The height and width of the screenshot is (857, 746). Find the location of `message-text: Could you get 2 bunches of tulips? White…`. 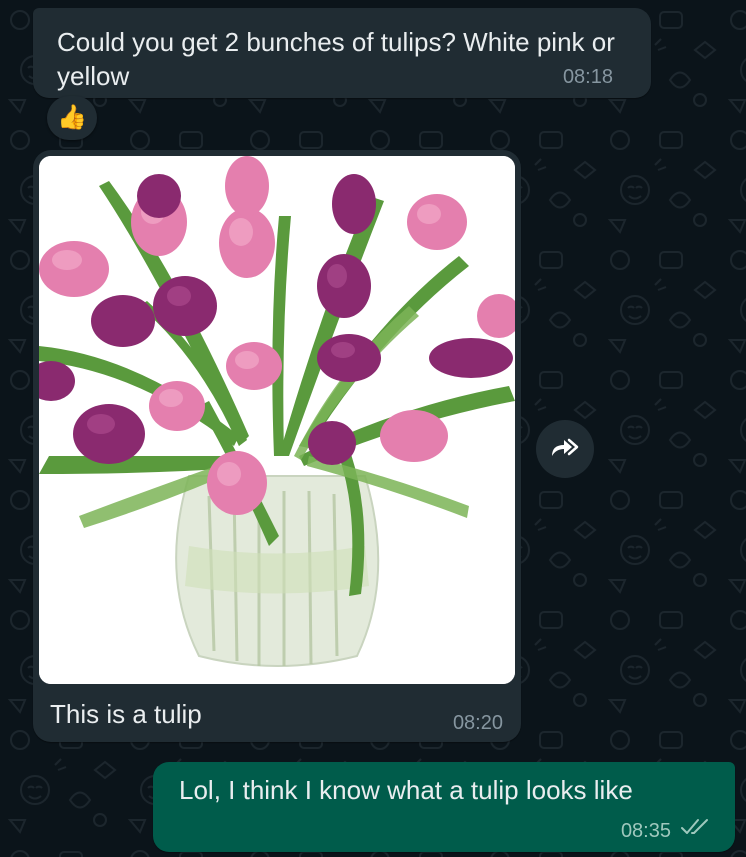

message-text: Could you get 2 bunches of tulips? White… is located at coordinates (336, 59).